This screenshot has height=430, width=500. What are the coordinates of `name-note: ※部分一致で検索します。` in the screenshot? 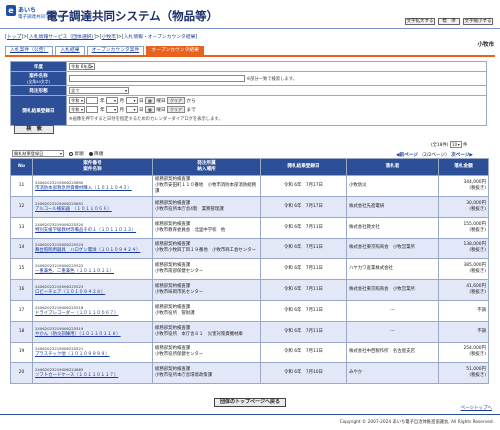 It's located at (271, 79).